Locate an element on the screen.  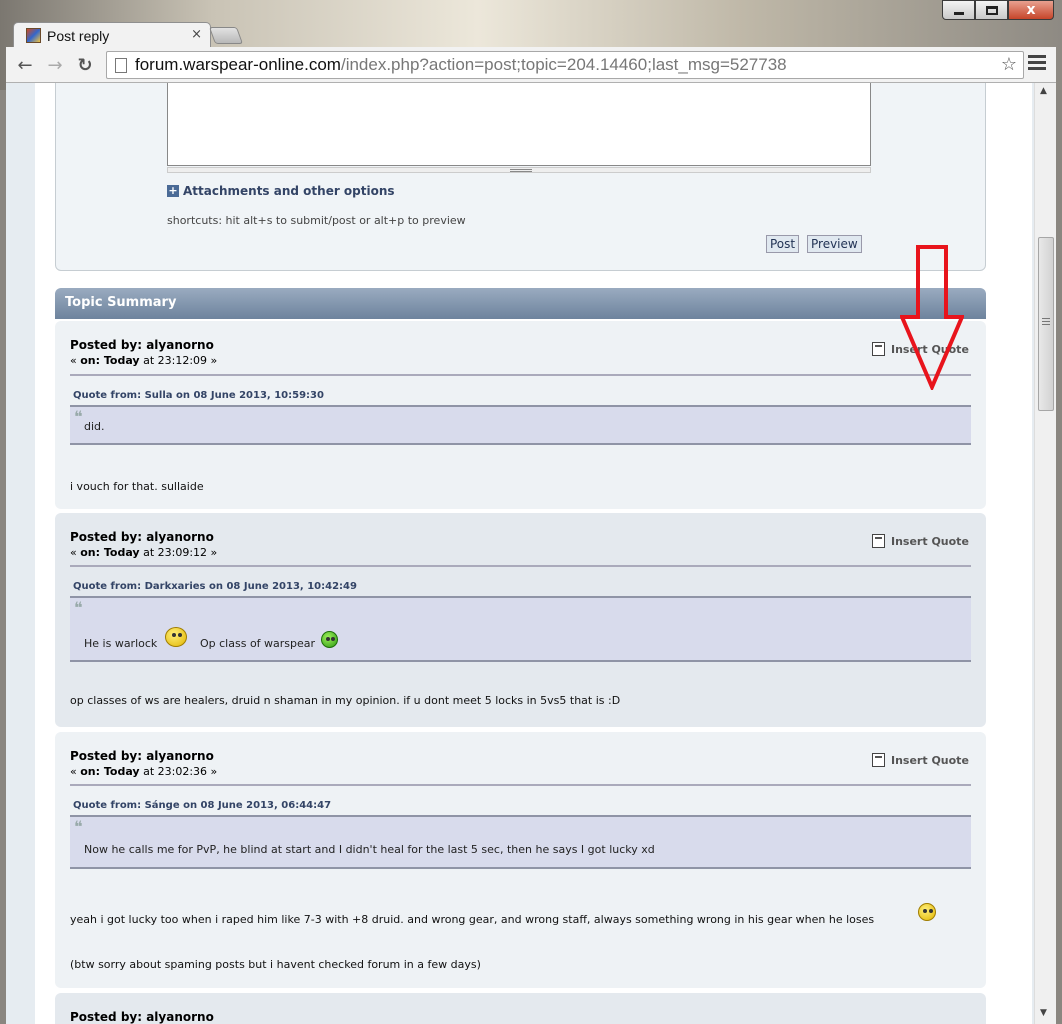
sick-smiley-icon is located at coordinates (329, 639).